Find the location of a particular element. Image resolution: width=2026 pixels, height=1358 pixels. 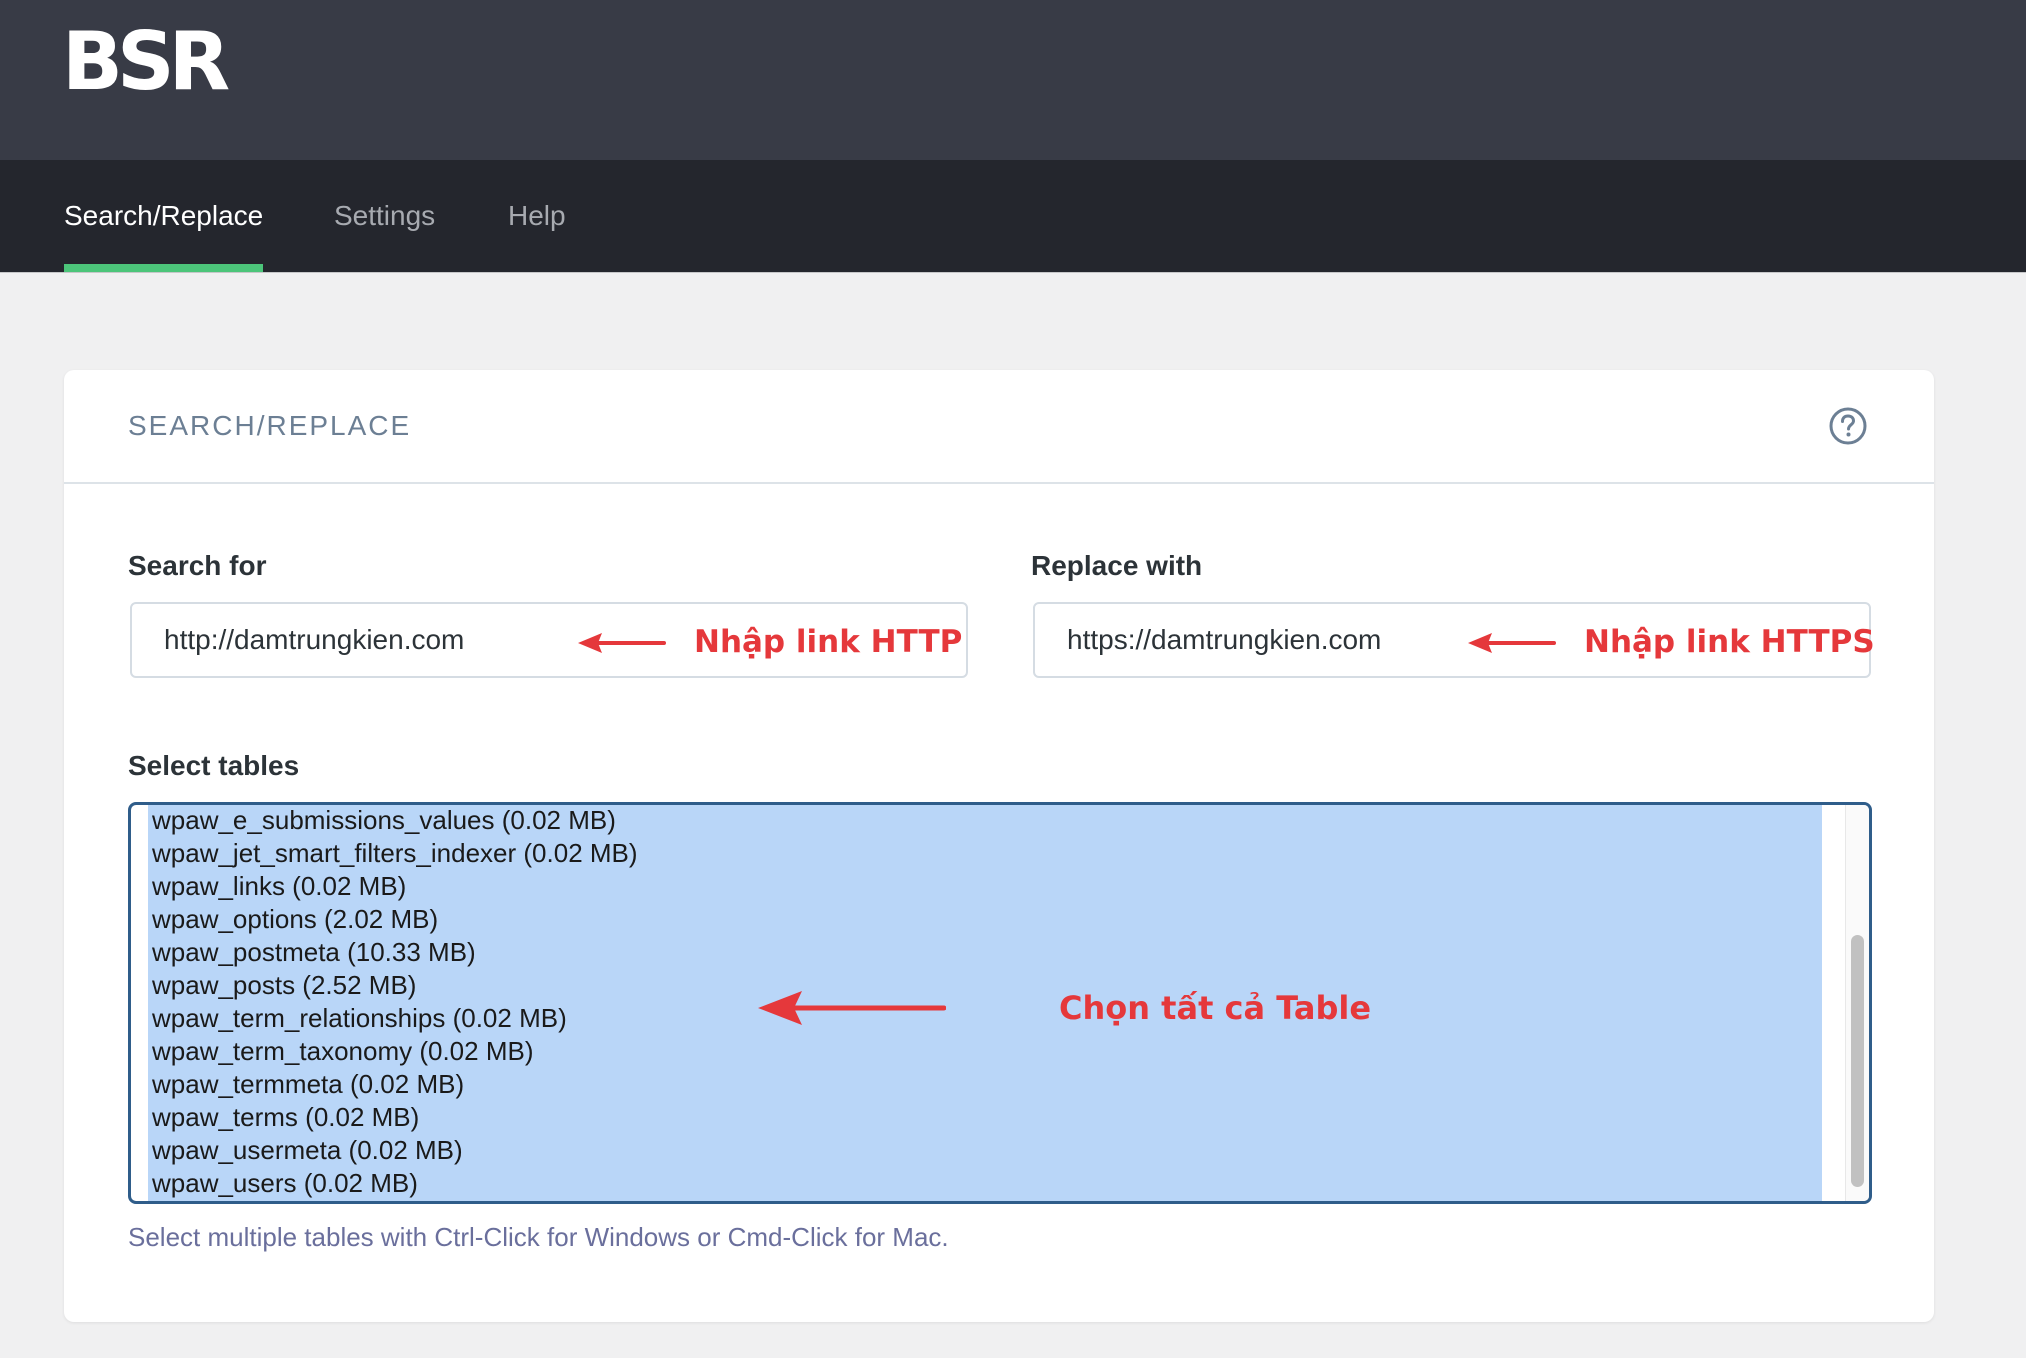

select-tables-label: Select tables is located at coordinates (214, 765).